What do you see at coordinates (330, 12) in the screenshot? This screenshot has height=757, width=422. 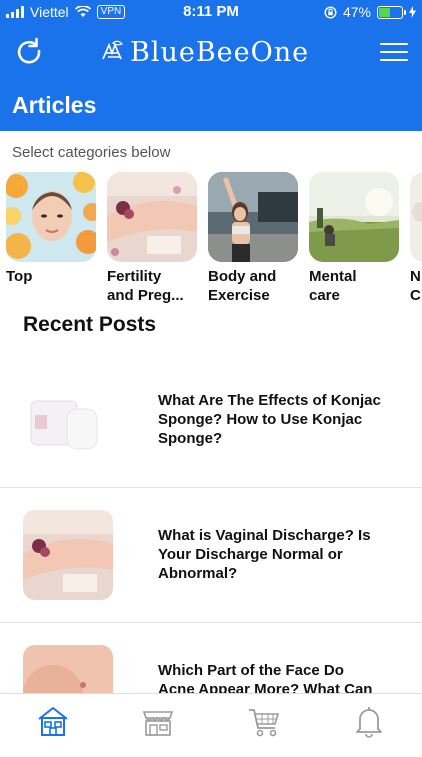 I see `orientation-lock-icon` at bounding box center [330, 12].